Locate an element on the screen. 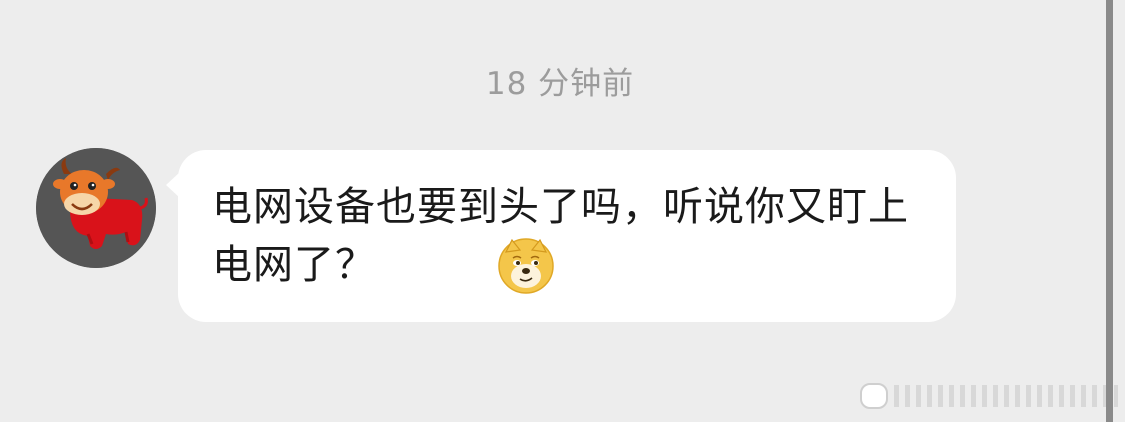 This screenshot has width=1125, height=422. avatar is located at coordinates (96, 208).